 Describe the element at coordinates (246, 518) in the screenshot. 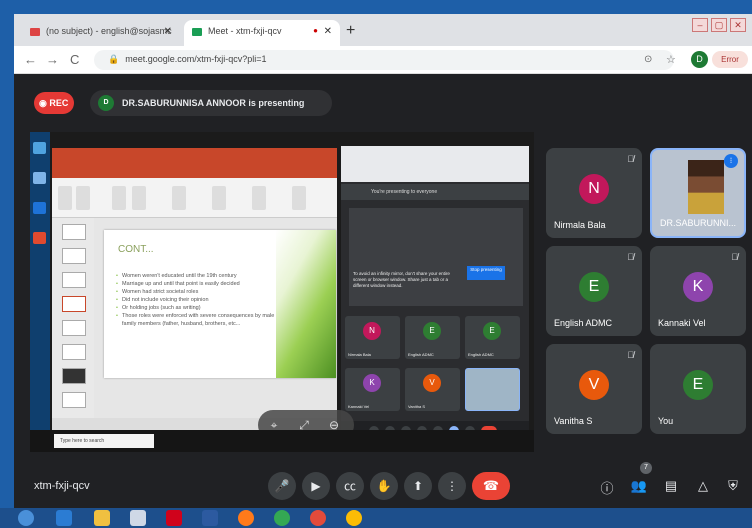

I see `firefox-icon` at that location.